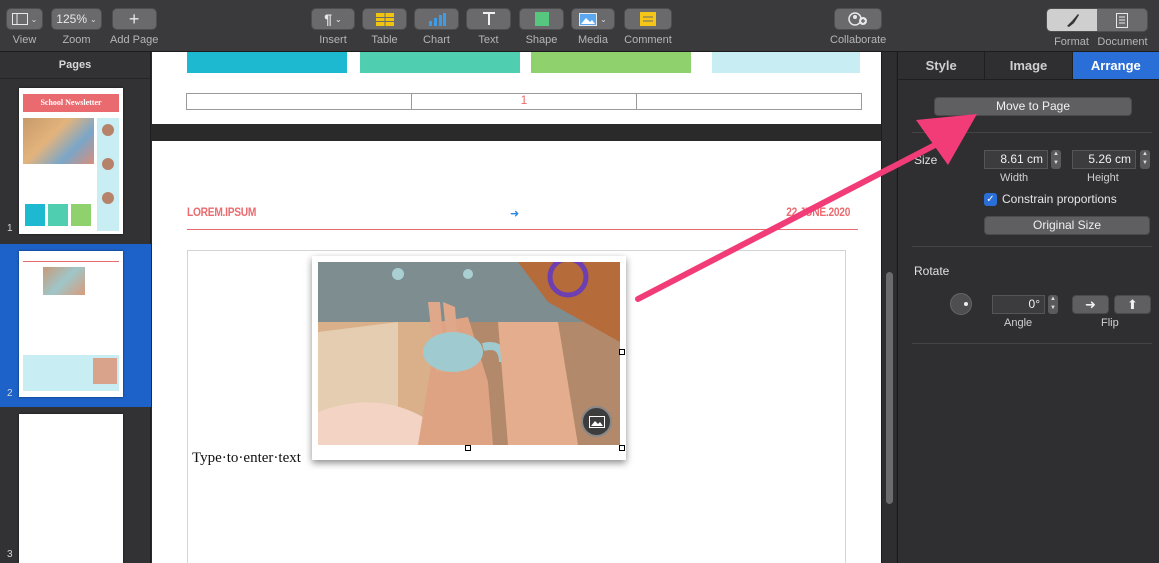 The width and height of the screenshot is (1159, 563). What do you see at coordinates (588, 19) in the screenshot?
I see `media-icon` at bounding box center [588, 19].